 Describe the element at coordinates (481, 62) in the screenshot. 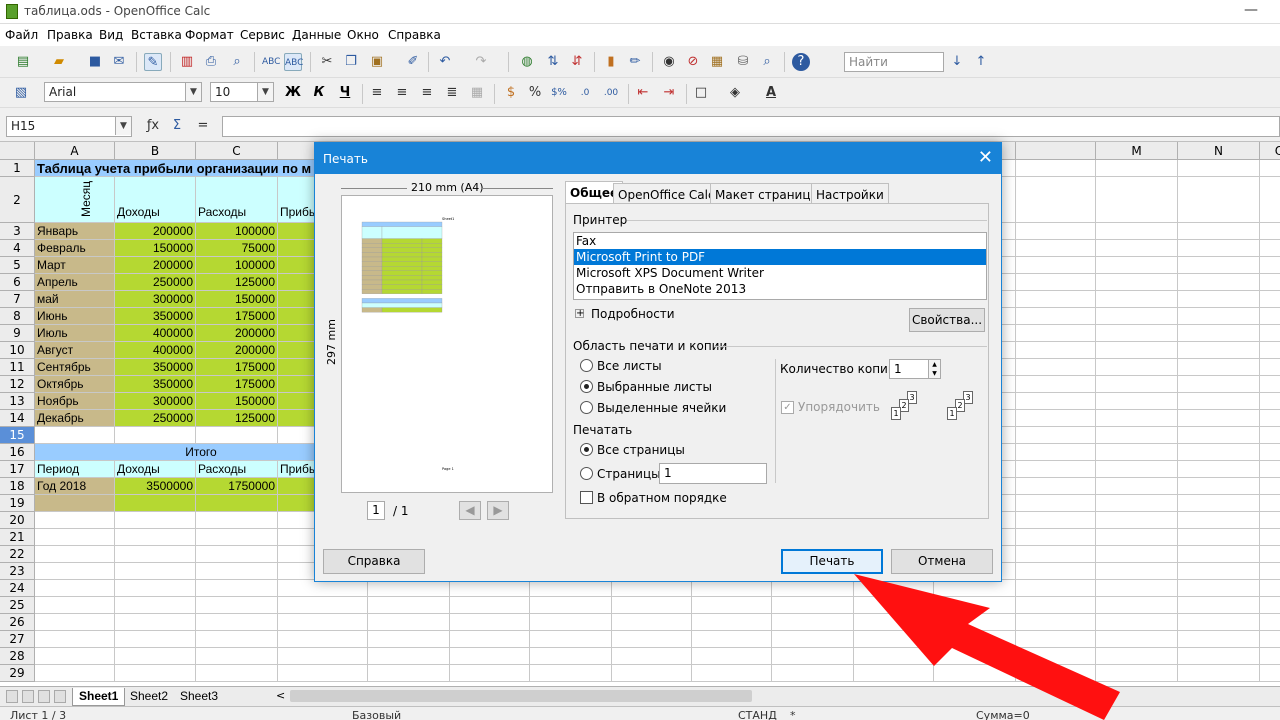

I see `redo-icon: ↷` at that location.